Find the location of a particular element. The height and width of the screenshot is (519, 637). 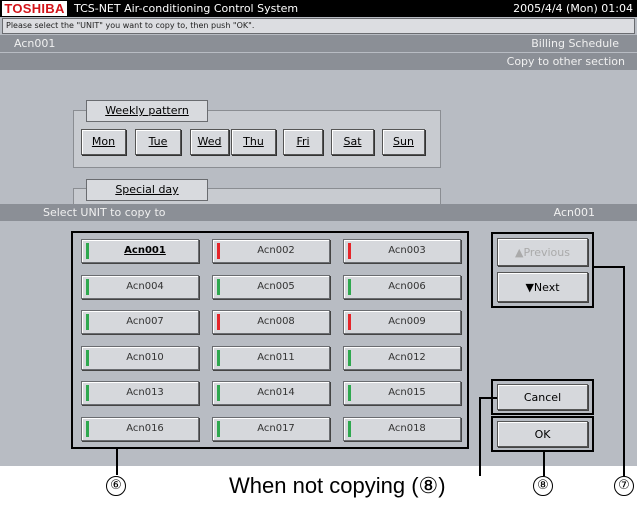

unit-label: Acn002 is located at coordinates (276, 250).